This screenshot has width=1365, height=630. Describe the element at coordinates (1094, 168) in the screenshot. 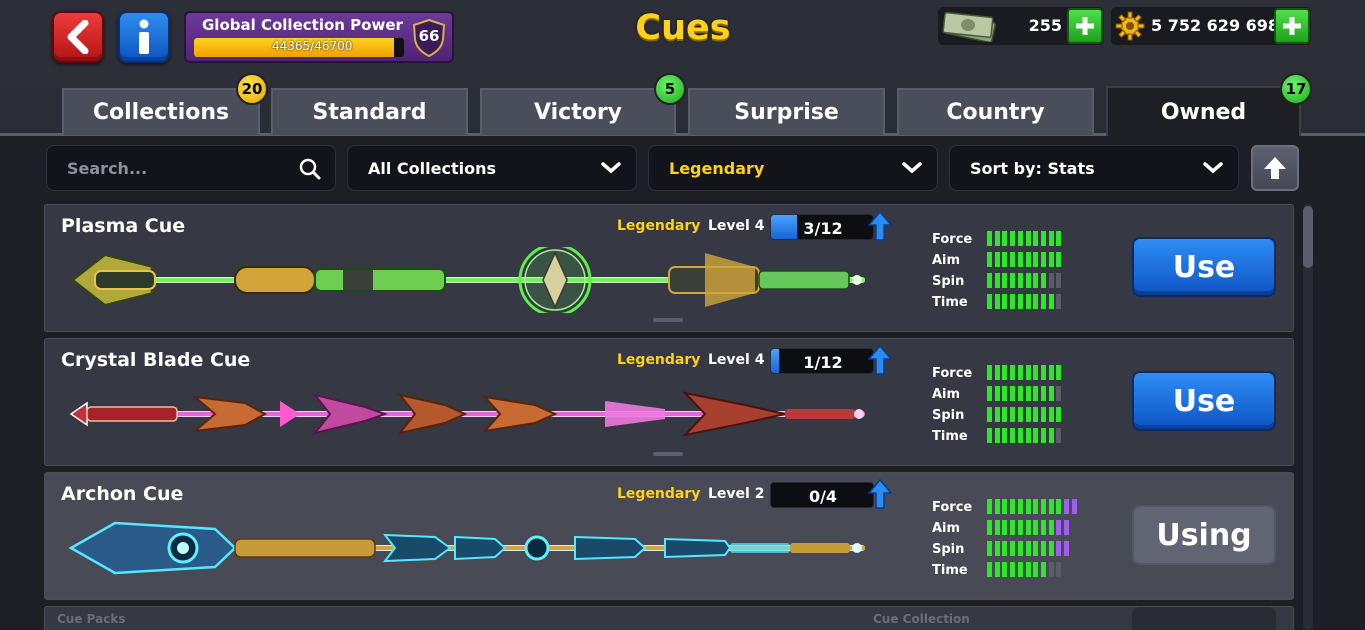

I see `sort-dropdown: Sort by: Stats` at that location.